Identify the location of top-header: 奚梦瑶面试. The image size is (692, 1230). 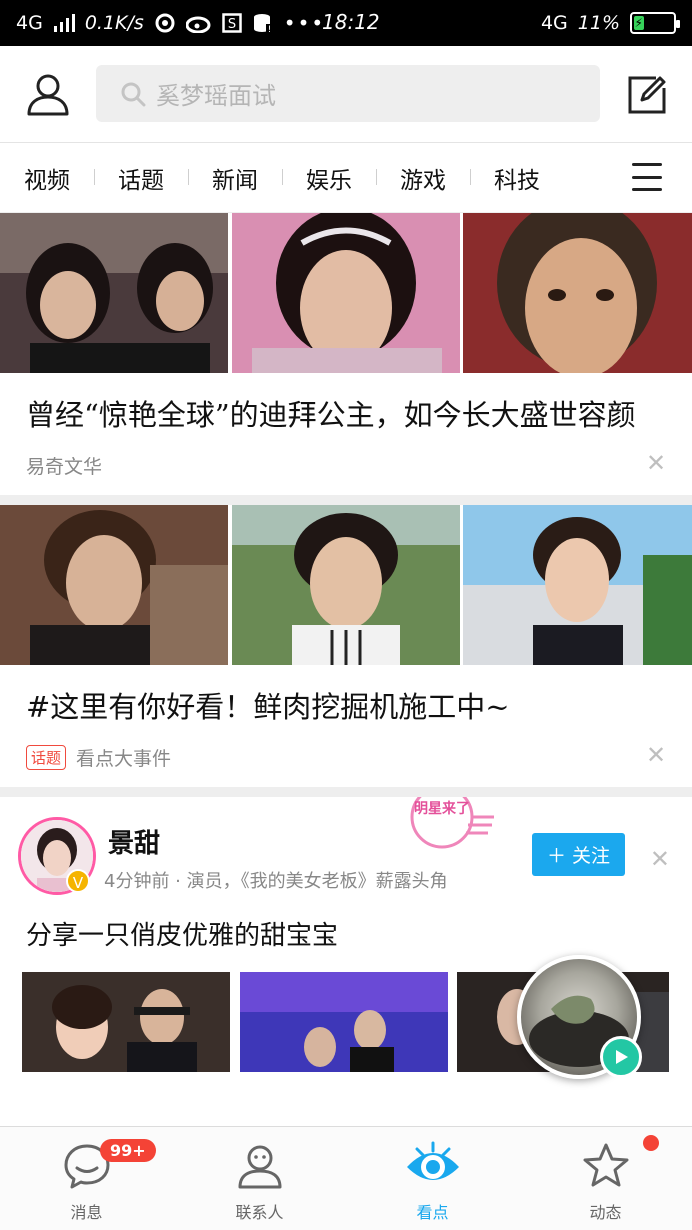
(346, 94).